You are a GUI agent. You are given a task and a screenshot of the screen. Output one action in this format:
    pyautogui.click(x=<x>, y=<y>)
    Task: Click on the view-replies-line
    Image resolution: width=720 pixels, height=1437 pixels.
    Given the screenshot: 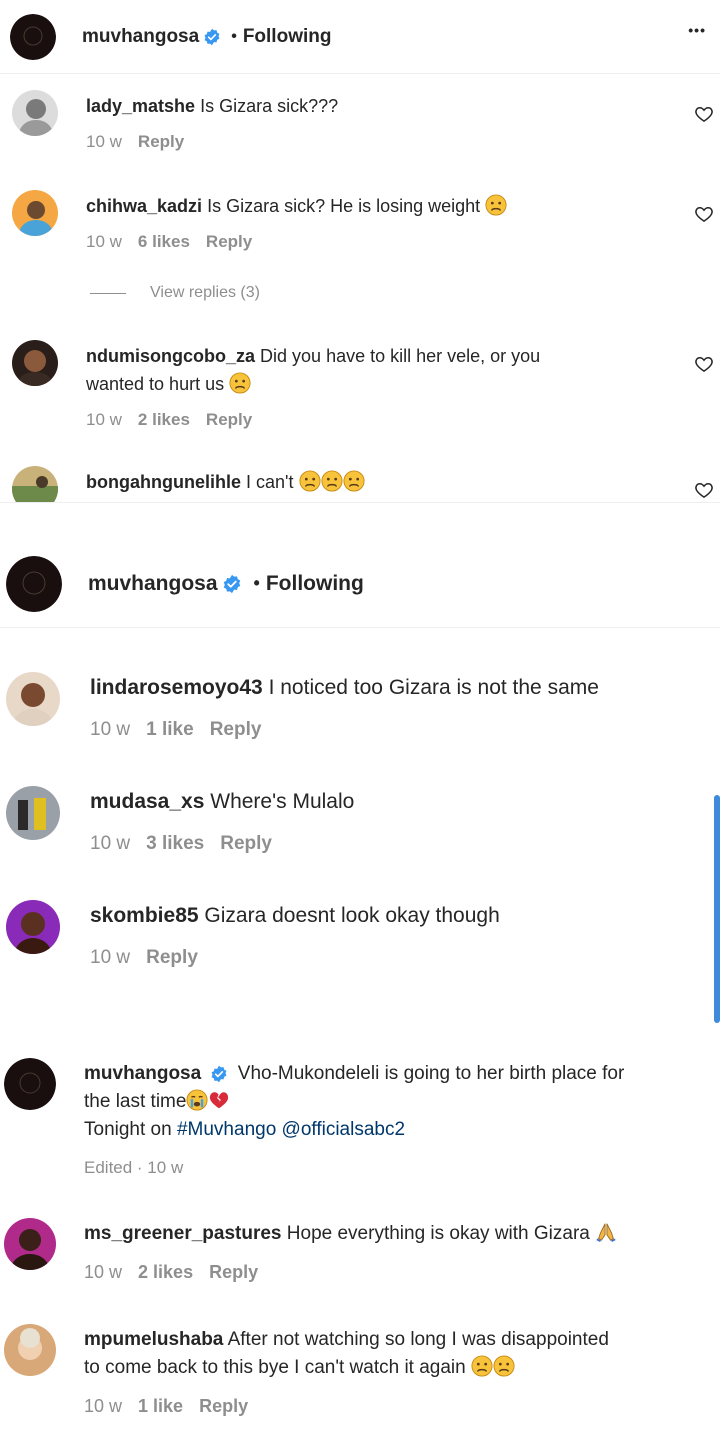 What is the action you would take?
    pyautogui.click(x=108, y=293)
    